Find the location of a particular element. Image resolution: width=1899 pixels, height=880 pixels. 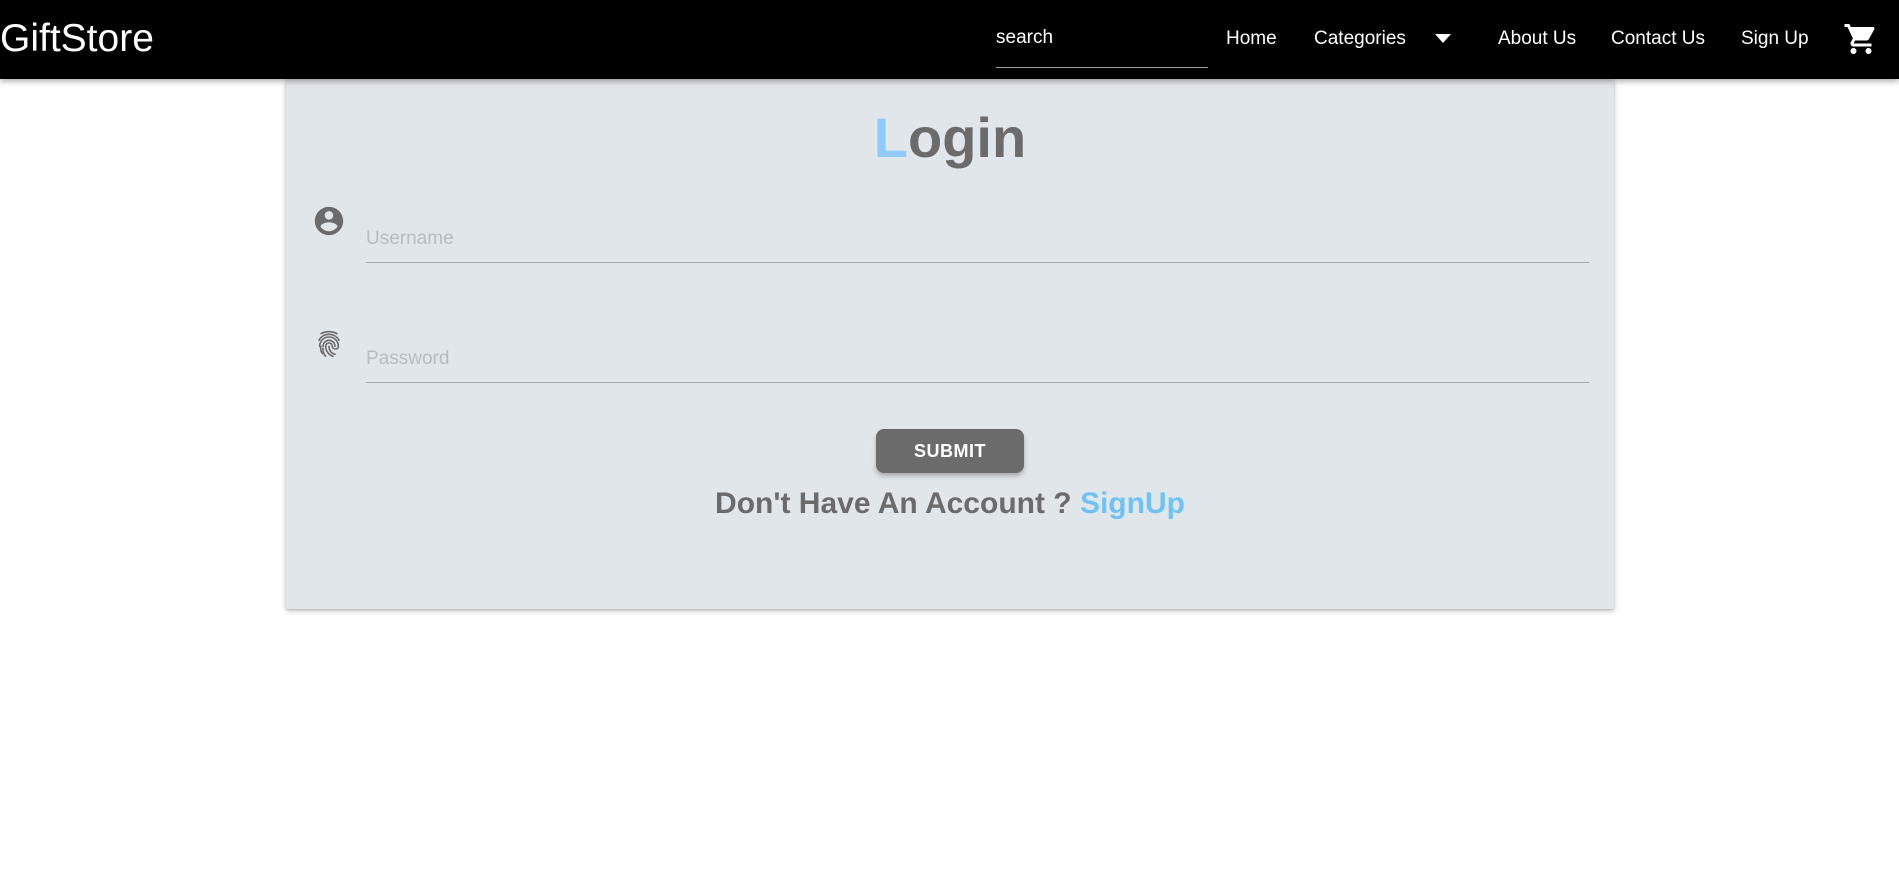

password-field is located at coordinates (977, 360).